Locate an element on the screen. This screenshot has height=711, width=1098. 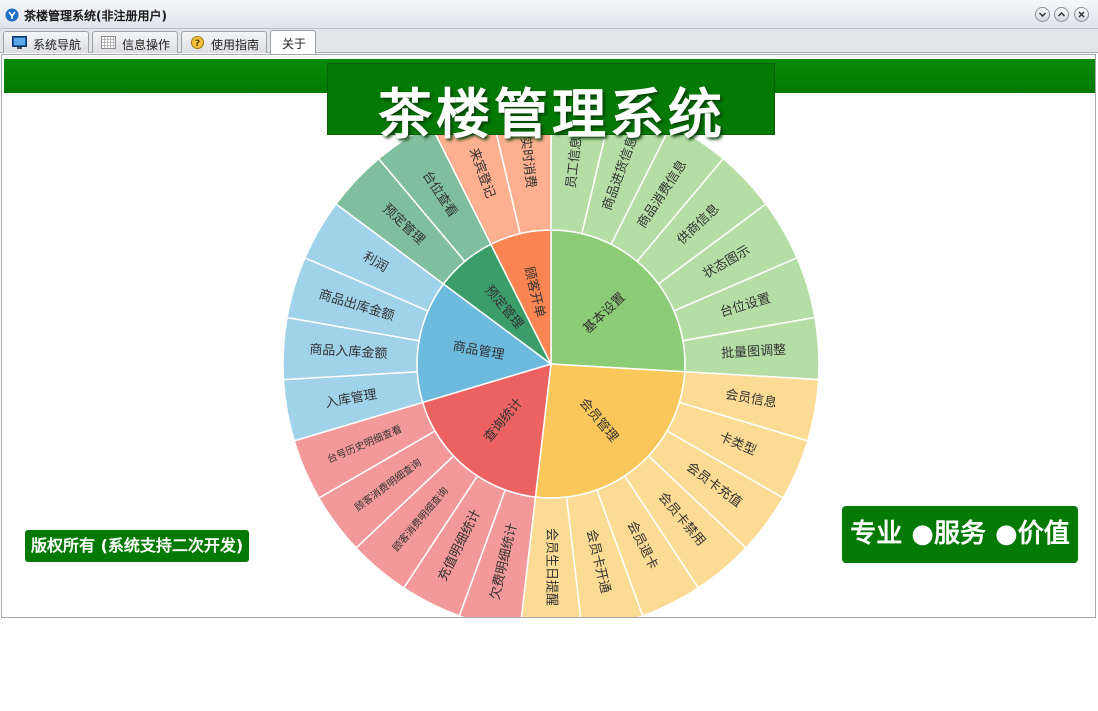
help-icon: ? is located at coordinates (197, 42).